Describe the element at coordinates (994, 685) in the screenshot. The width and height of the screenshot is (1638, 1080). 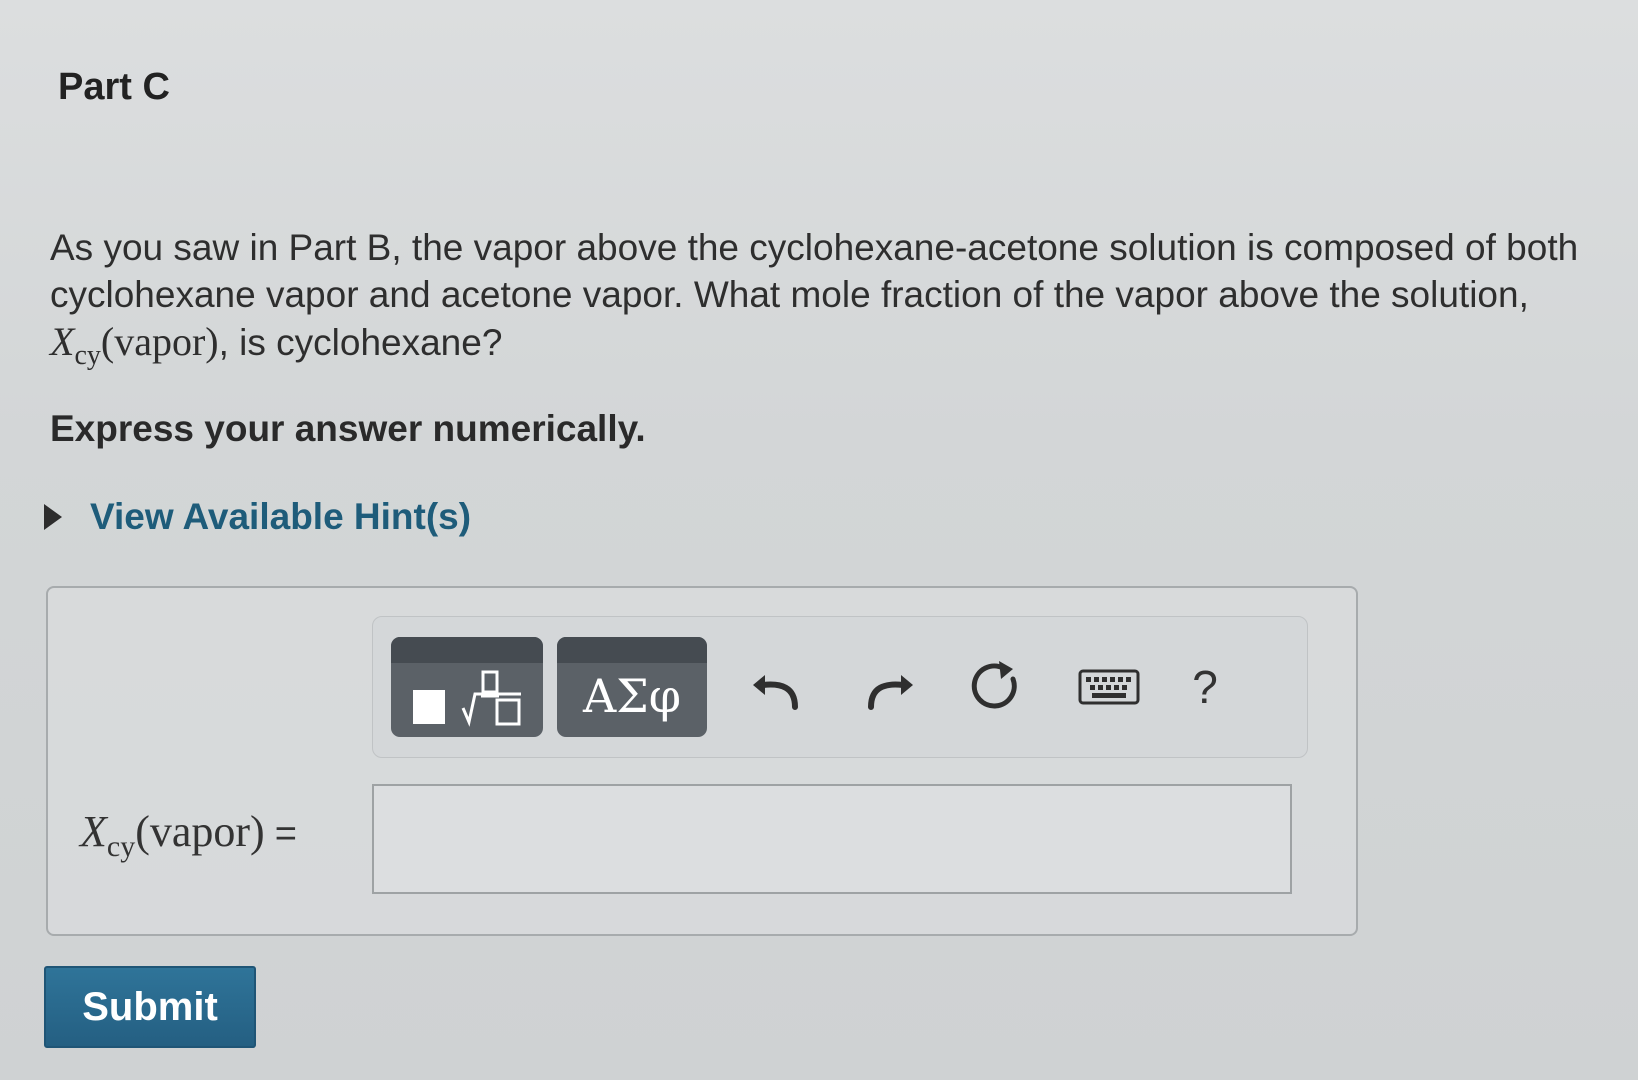
I see `reset-icon` at that location.